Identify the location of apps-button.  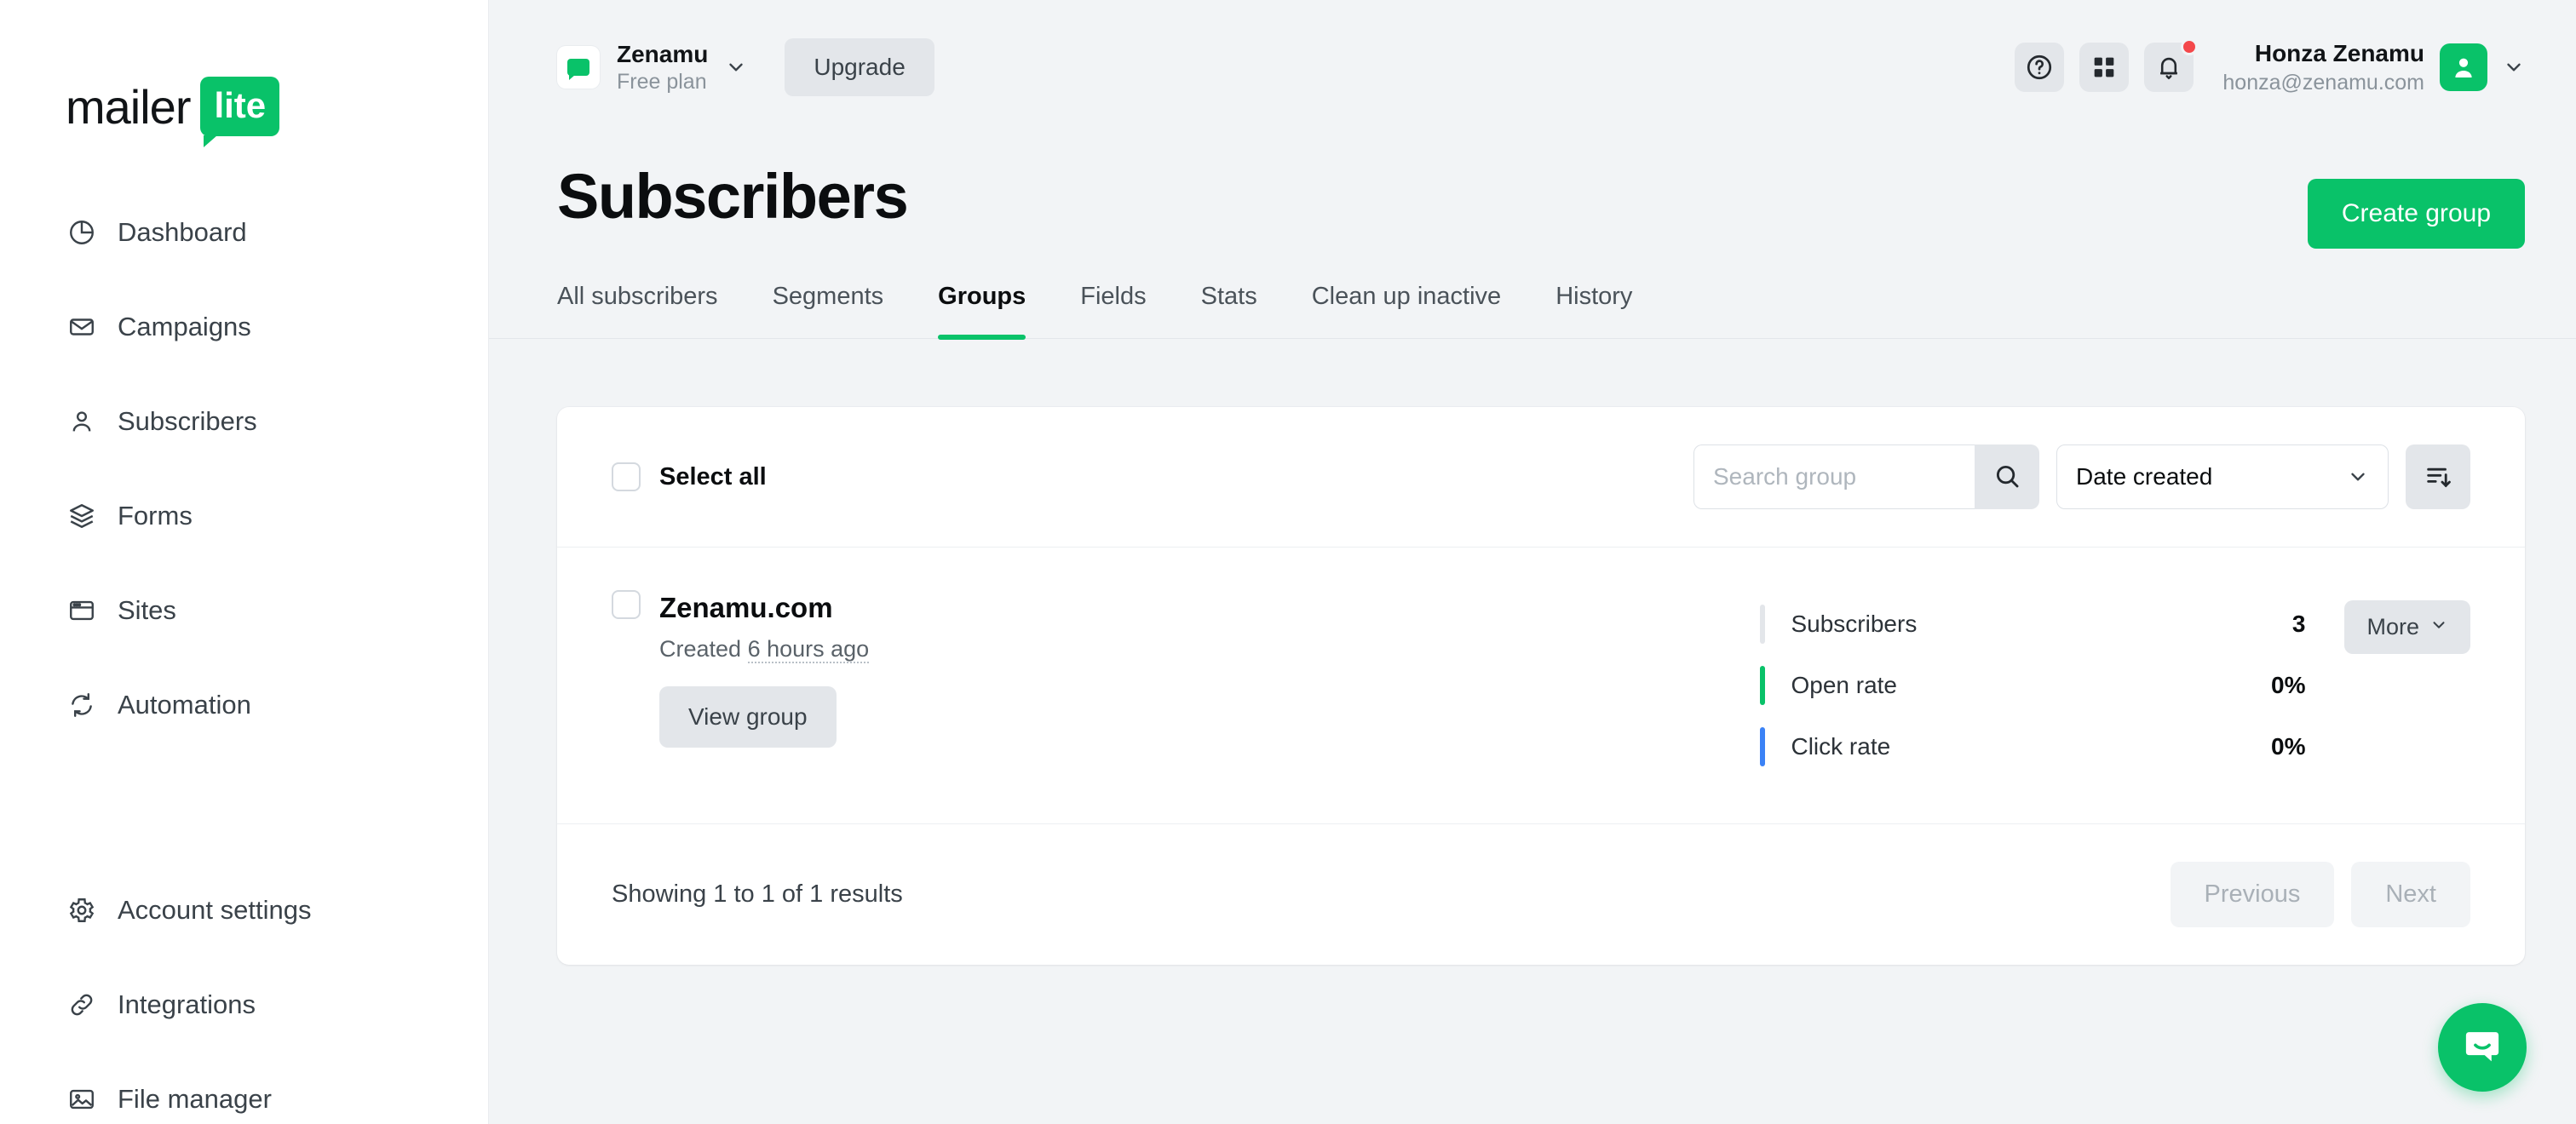
(2104, 67).